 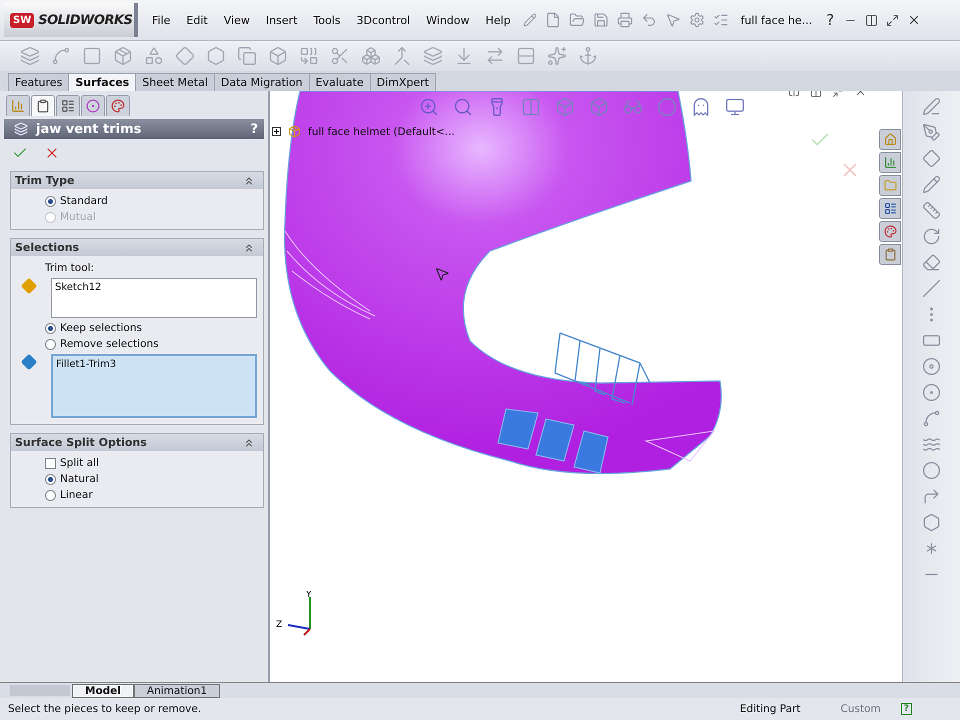 I want to click on model-tab: Model, so click(x=103, y=691).